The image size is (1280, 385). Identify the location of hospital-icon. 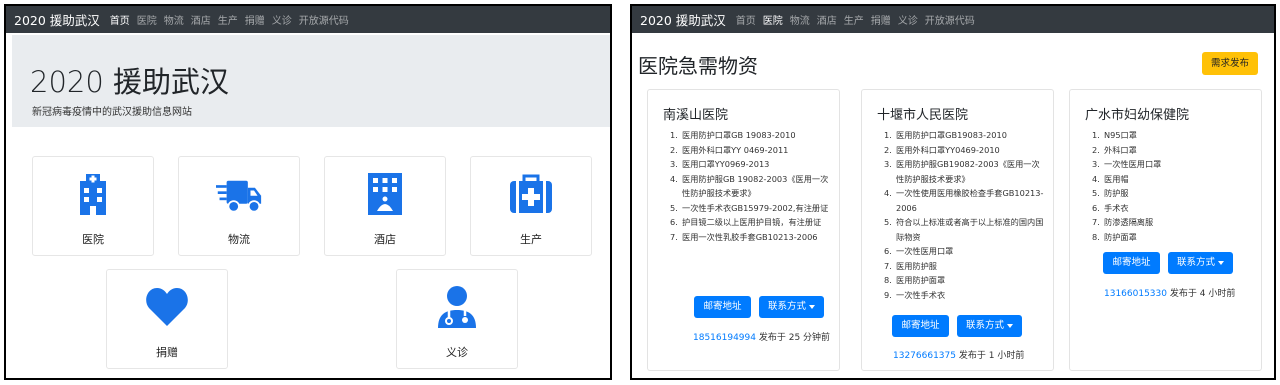
(93, 194).